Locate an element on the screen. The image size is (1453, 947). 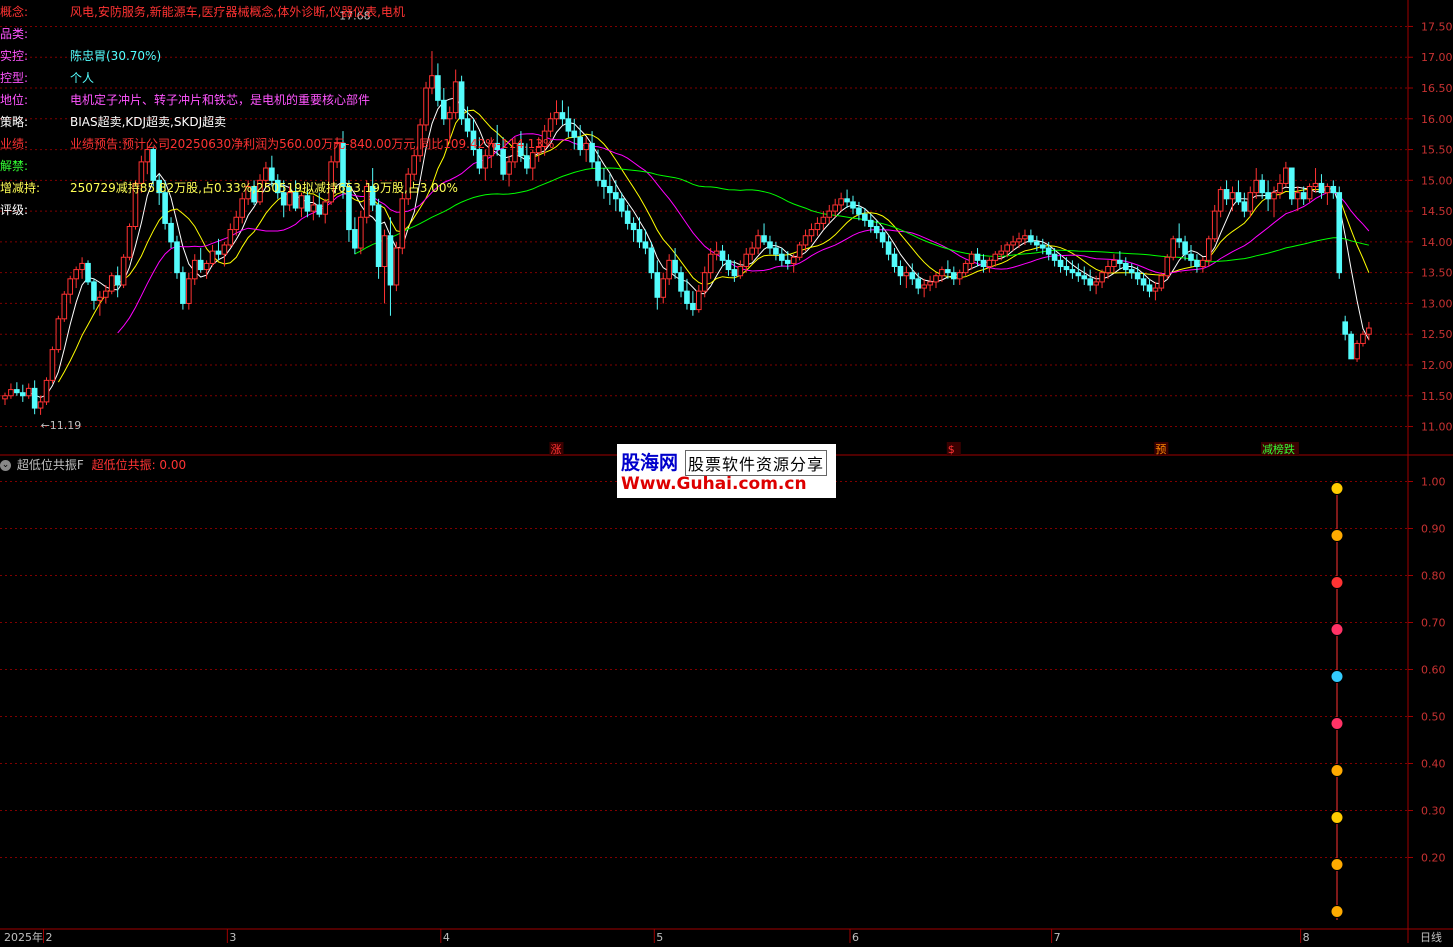
month-label: 2025年 is located at coordinates (23, 936).